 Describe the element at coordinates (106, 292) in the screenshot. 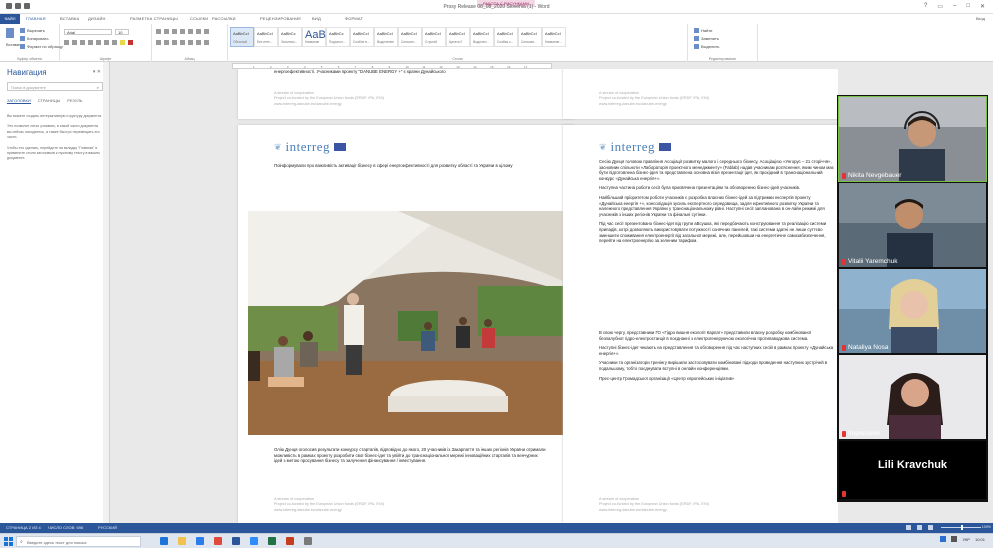

I see `navigation-scrollbar` at that location.